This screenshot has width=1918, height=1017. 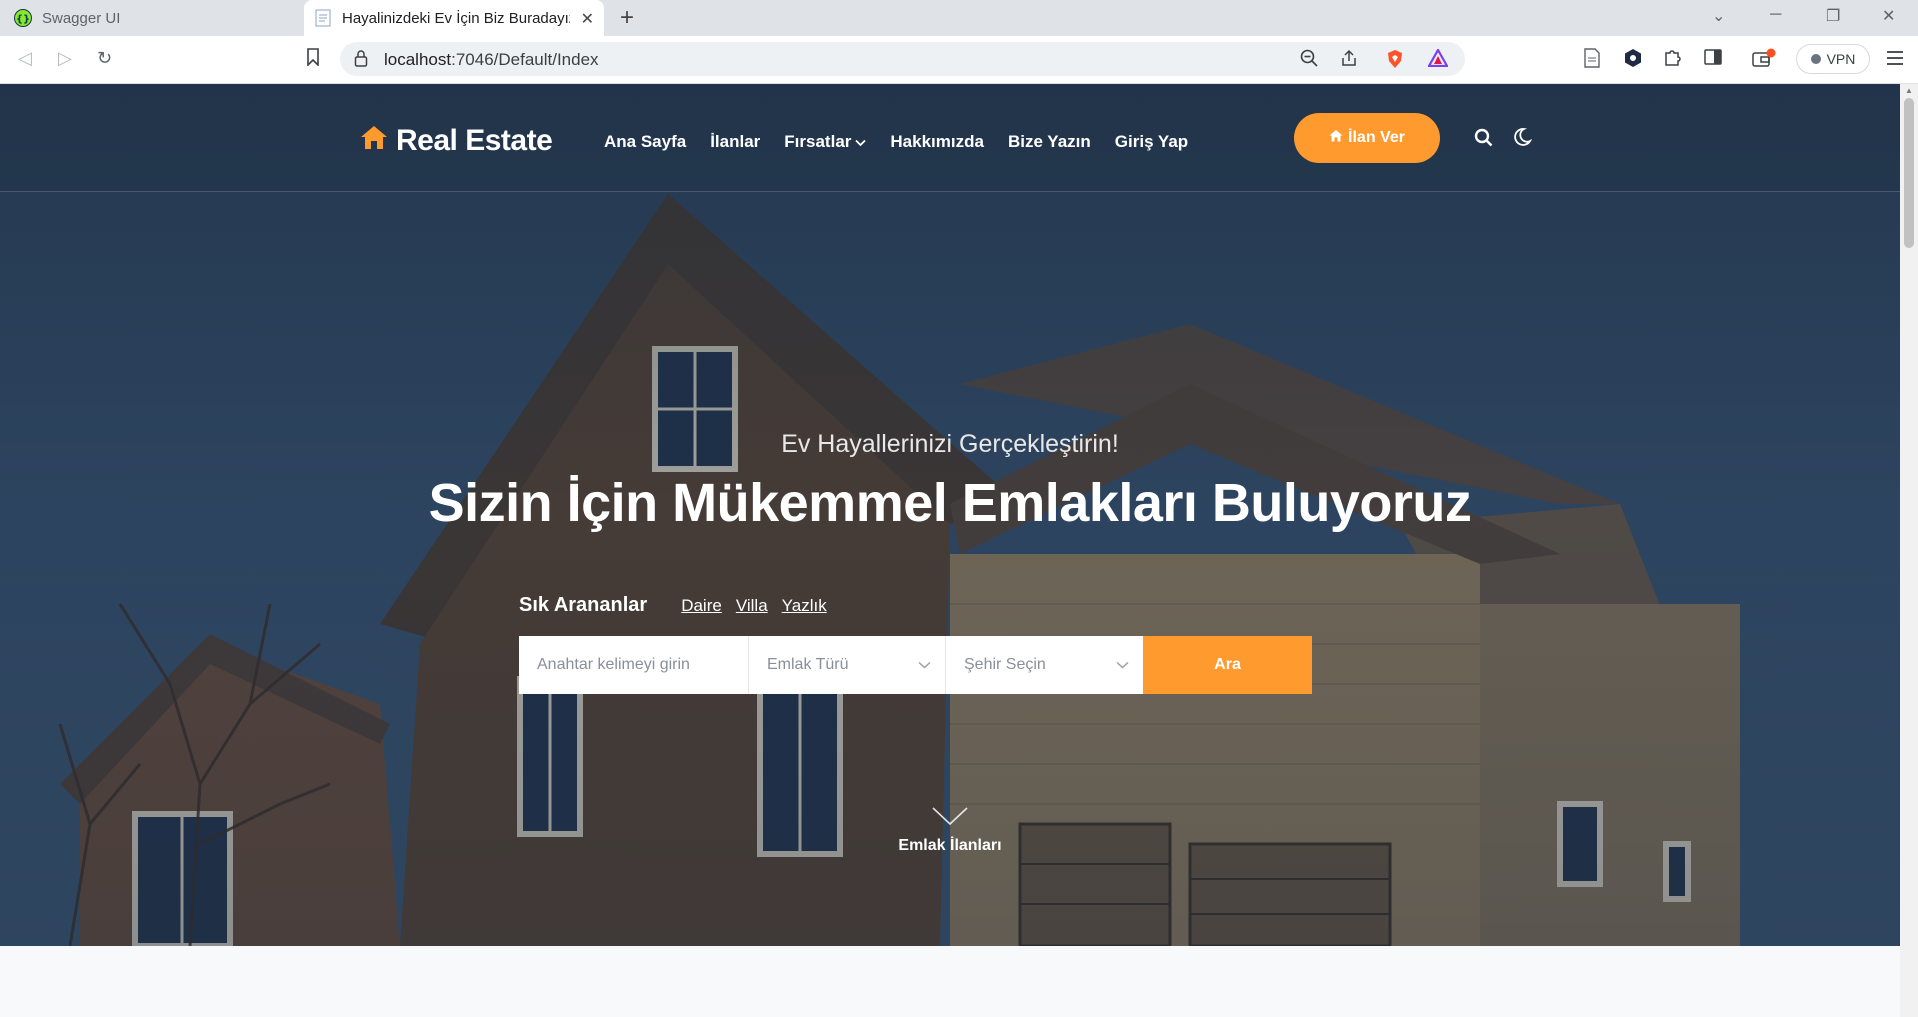 I want to click on popular-link-villa: Villa, so click(x=752, y=606).